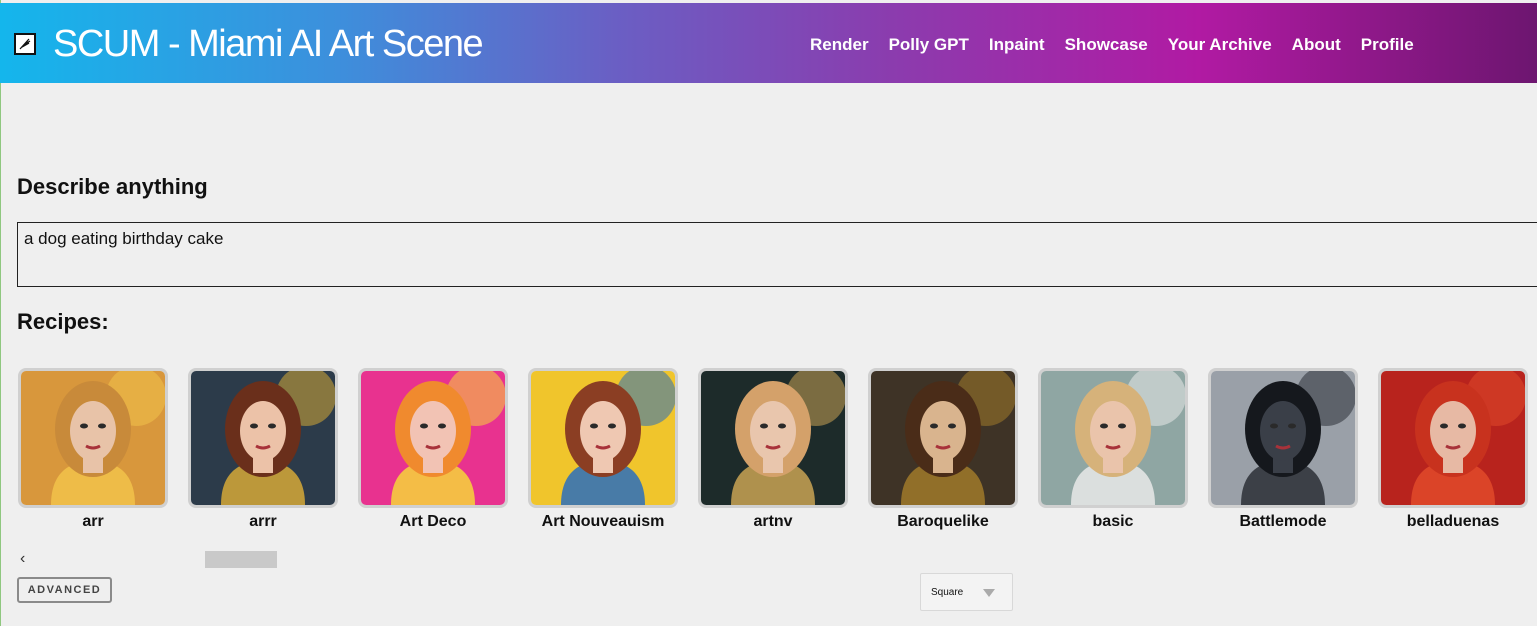 The height and width of the screenshot is (626, 1537). What do you see at coordinates (25, 44) in the screenshot?
I see `feather-icon` at bounding box center [25, 44].